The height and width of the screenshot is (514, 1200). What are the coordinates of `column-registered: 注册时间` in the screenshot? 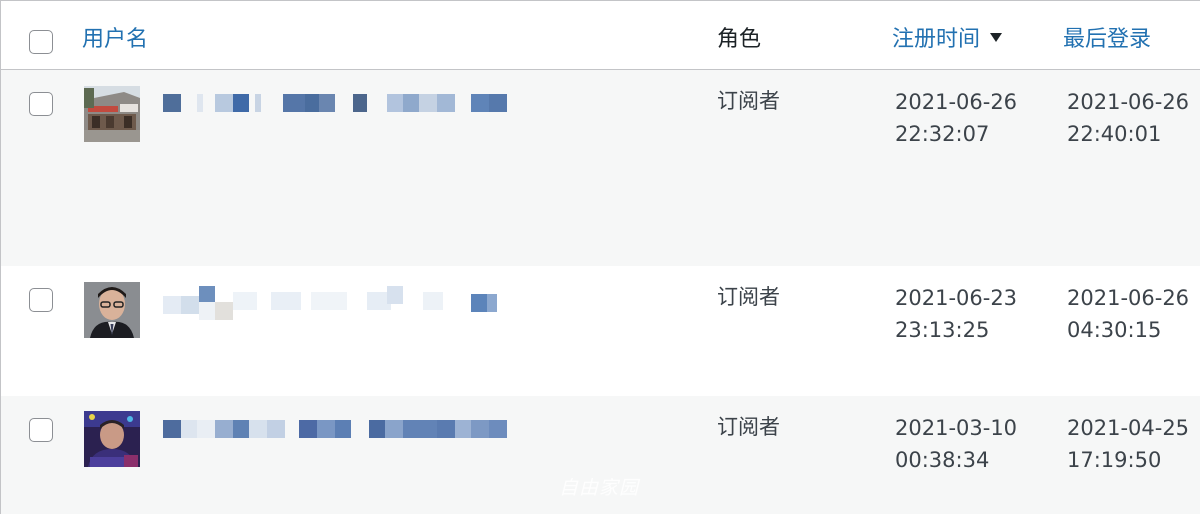 It's located at (947, 40).